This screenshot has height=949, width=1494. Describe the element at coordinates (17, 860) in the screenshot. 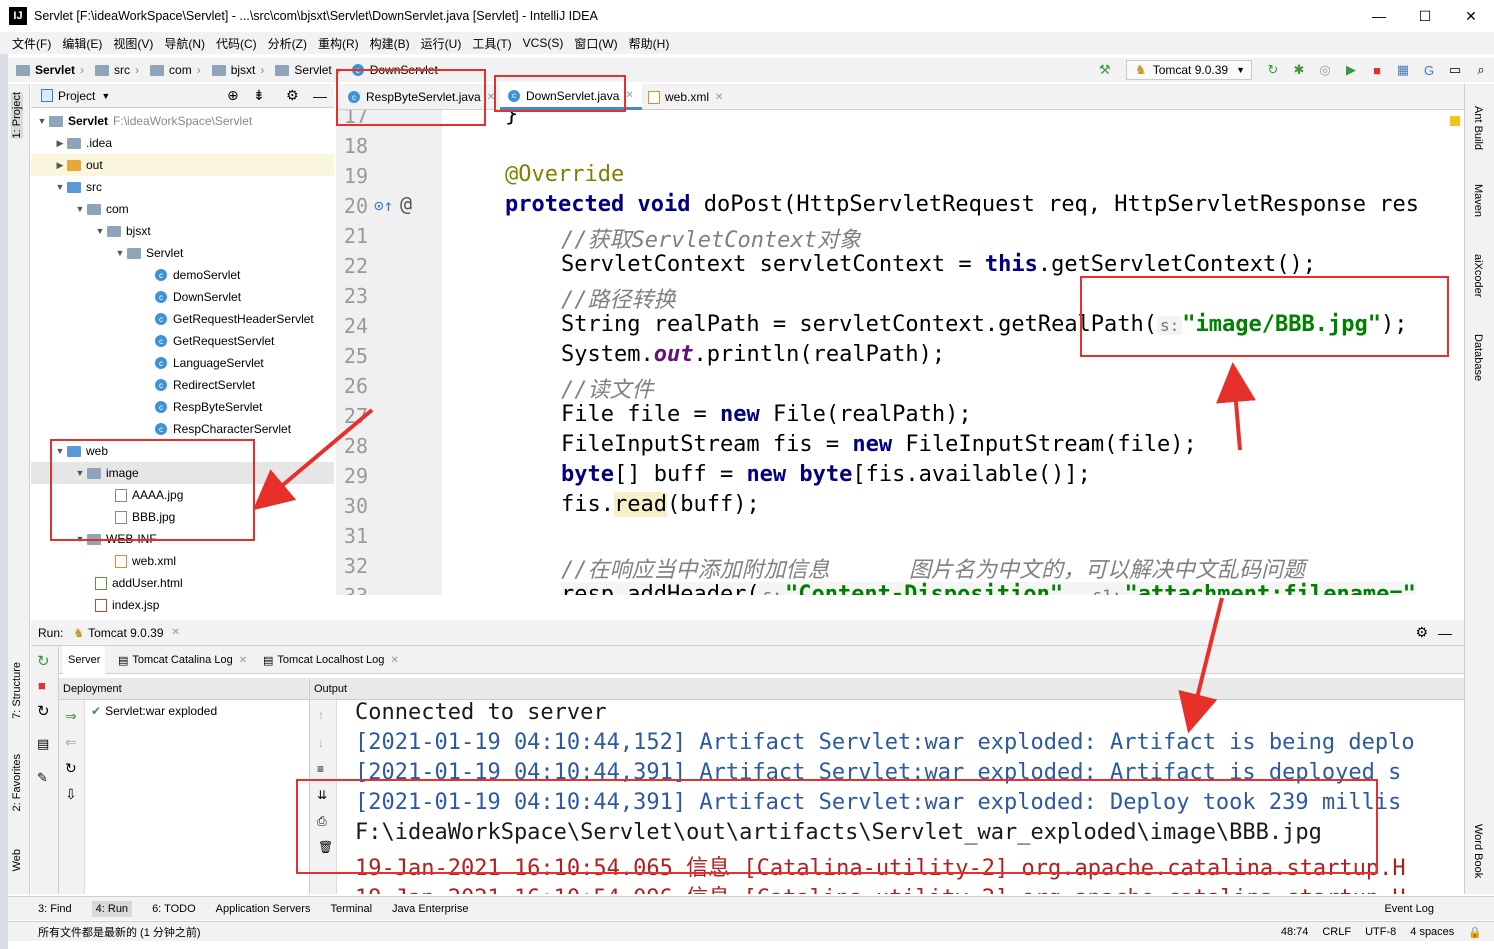

I see `tool-web: Web` at that location.